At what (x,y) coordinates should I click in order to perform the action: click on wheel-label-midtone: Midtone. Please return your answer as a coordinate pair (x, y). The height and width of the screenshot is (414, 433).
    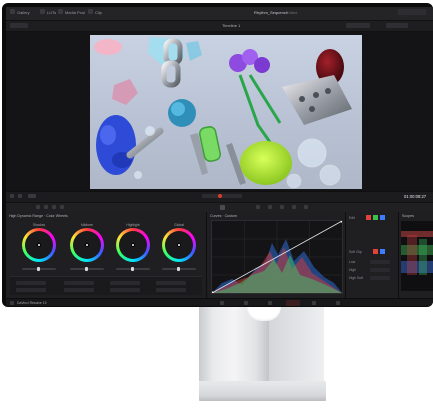
    Looking at the image, I should click on (87, 225).